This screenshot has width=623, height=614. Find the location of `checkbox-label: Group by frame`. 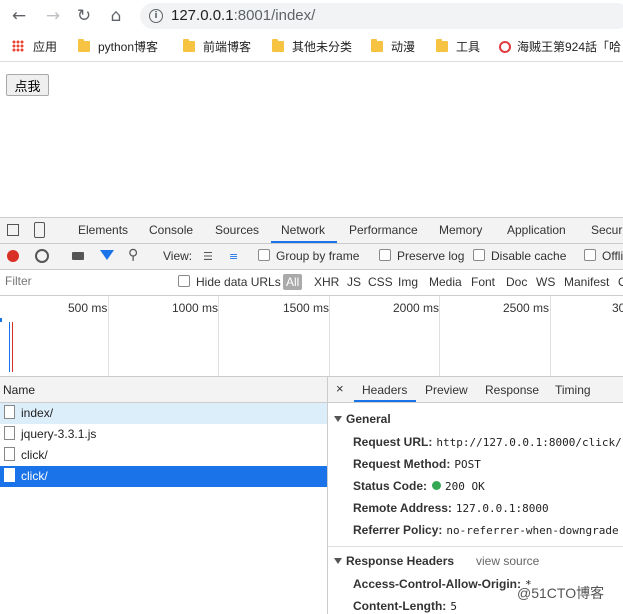

checkbox-label: Group by frame is located at coordinates (318, 256).